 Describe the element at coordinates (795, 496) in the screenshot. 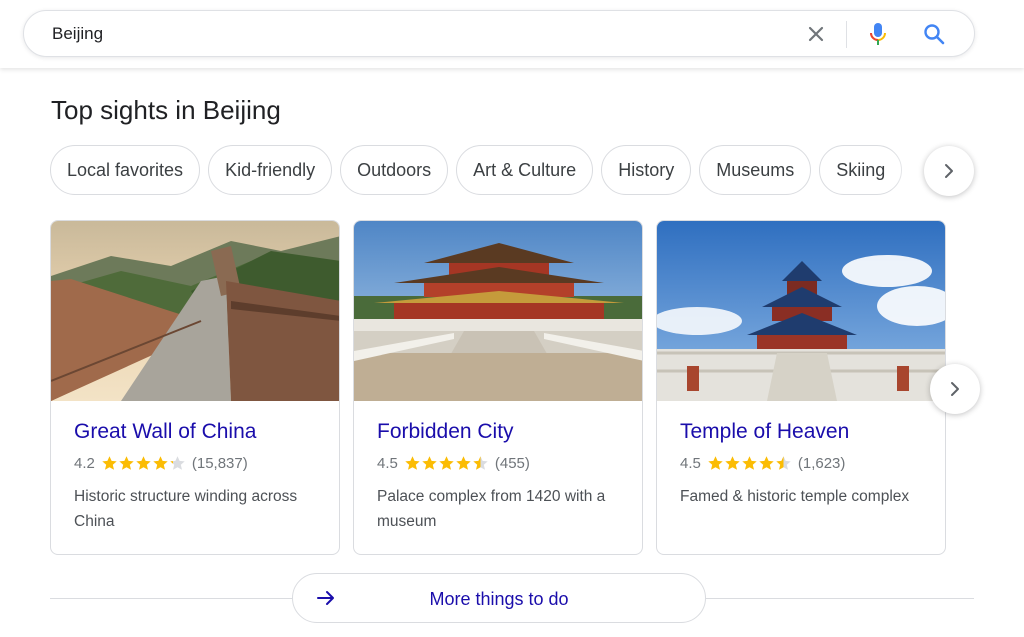

I see `sight-description: Famed & historic temple complex` at that location.